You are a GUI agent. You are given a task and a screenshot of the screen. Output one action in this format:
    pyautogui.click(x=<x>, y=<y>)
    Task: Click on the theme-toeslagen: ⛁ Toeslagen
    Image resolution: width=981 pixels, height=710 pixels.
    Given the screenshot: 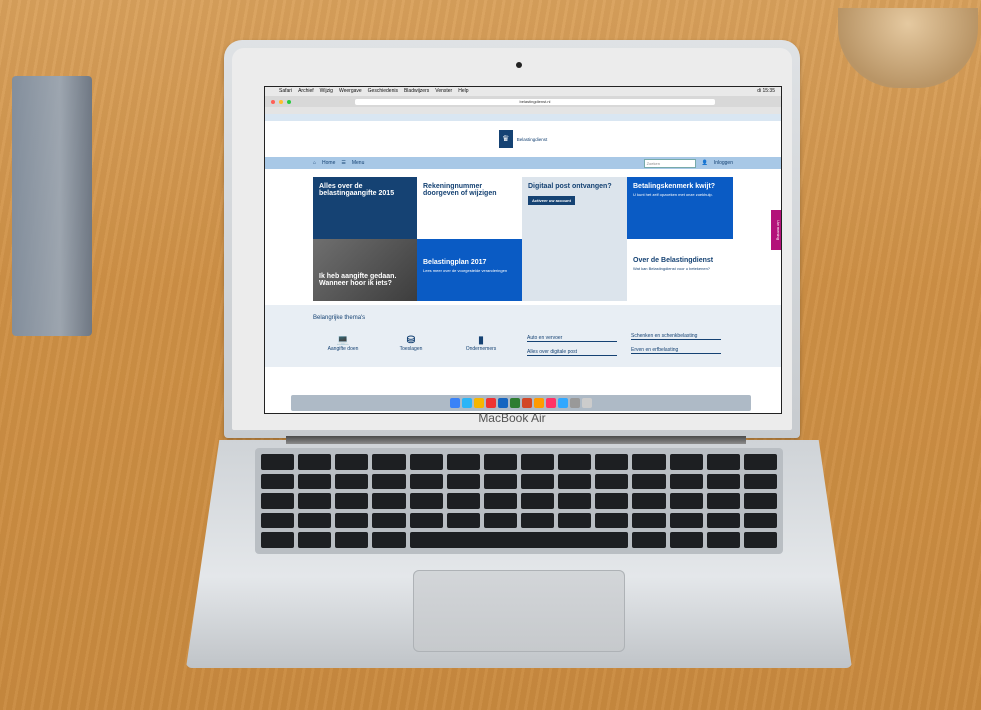 What is the action you would take?
    pyautogui.click(x=411, y=343)
    